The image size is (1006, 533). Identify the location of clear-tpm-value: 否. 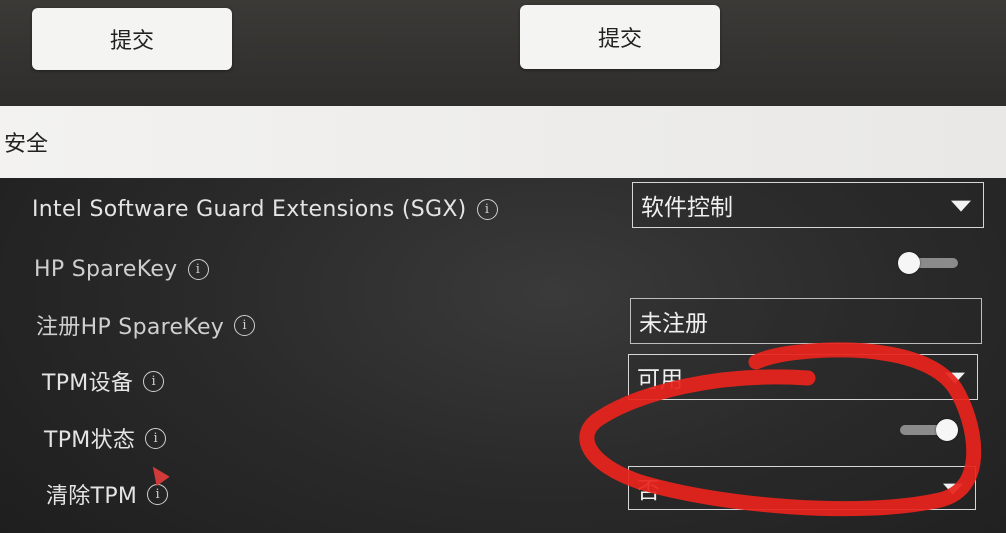
(648, 491).